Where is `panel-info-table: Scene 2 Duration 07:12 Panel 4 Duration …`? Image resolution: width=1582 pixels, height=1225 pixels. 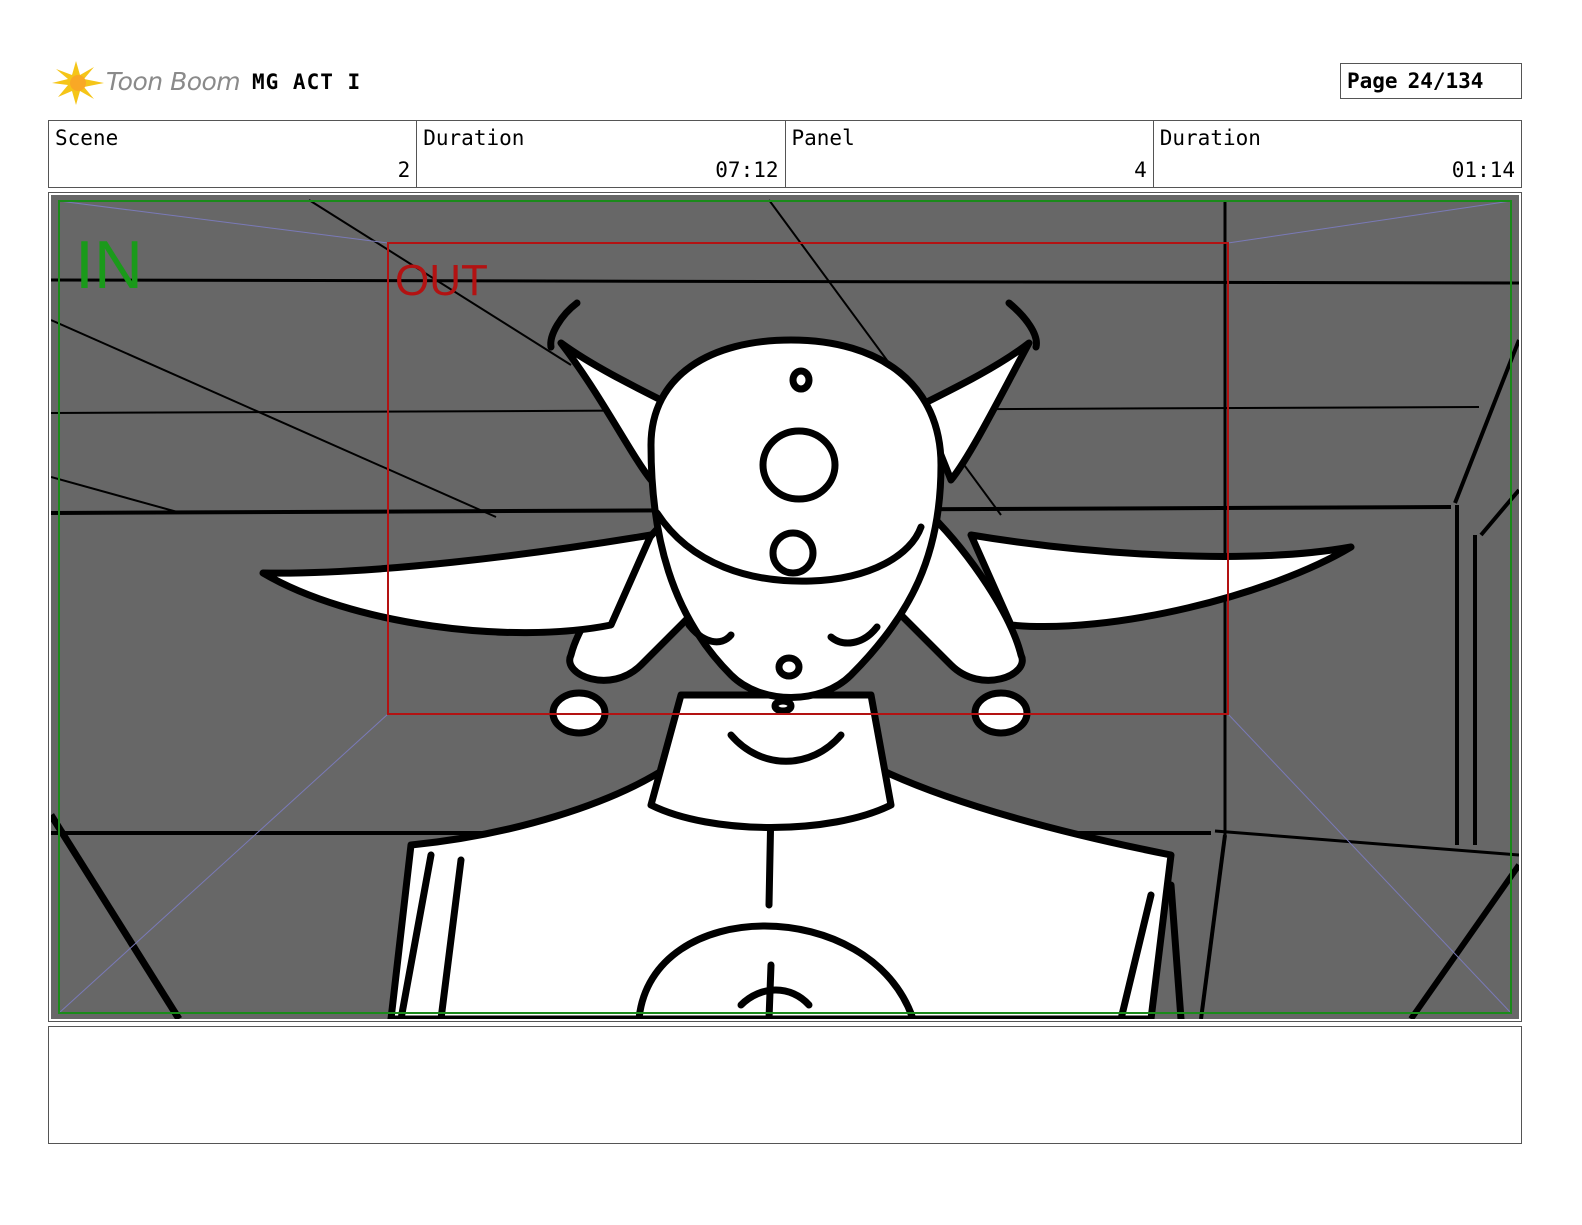
panel-info-table: Scene 2 Duration 07:12 Panel 4 Duration … is located at coordinates (785, 154).